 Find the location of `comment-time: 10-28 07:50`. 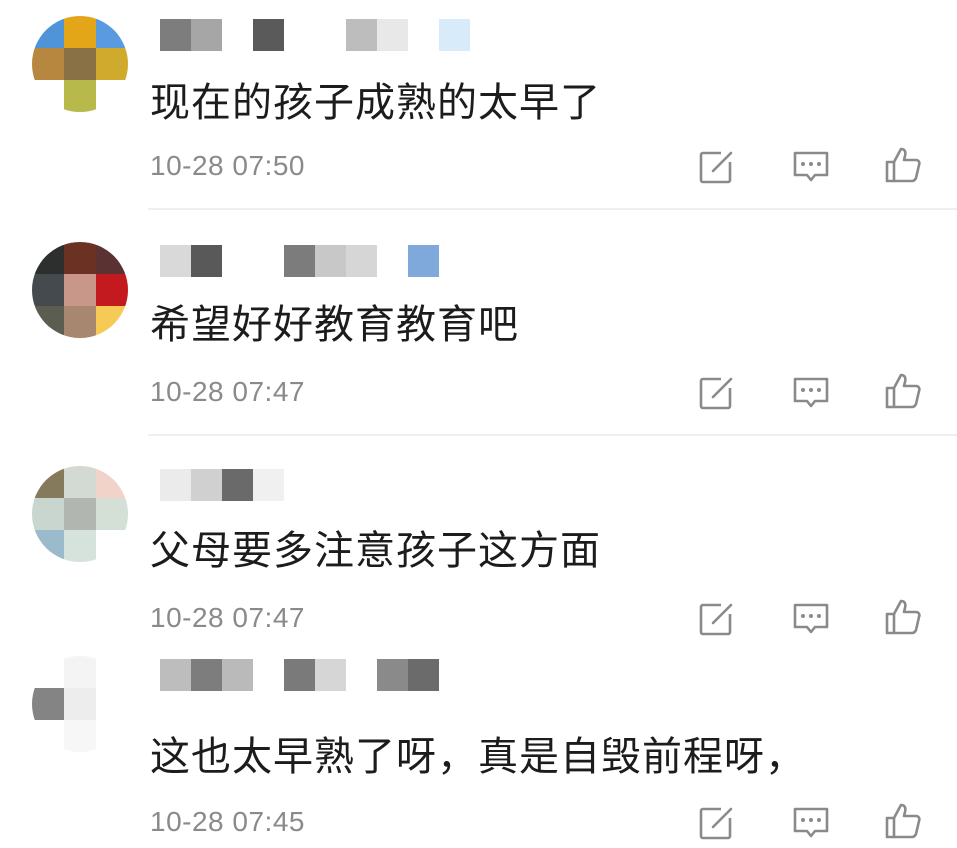

comment-time: 10-28 07:50 is located at coordinates (227, 165).